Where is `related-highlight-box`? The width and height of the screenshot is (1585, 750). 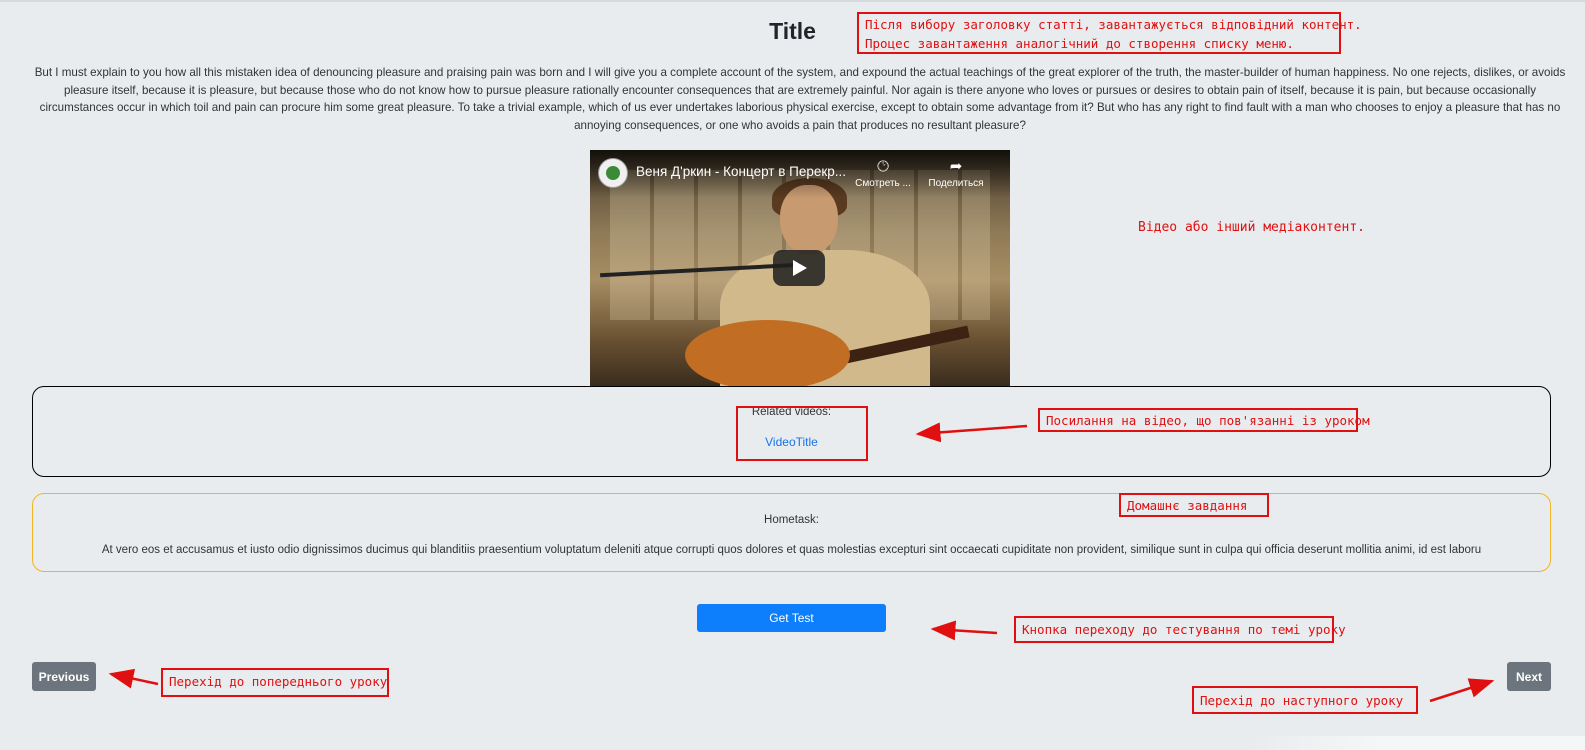 related-highlight-box is located at coordinates (802, 433).